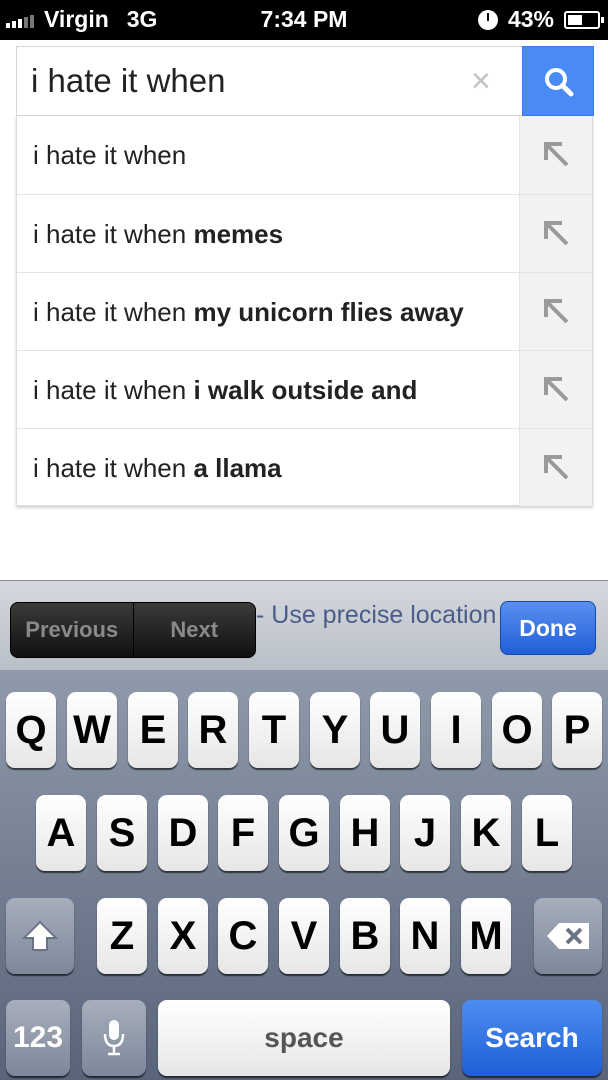 The width and height of the screenshot is (608, 1080). I want to click on suggestion-text: i hate it when my unicorn flies away, so click(248, 312).